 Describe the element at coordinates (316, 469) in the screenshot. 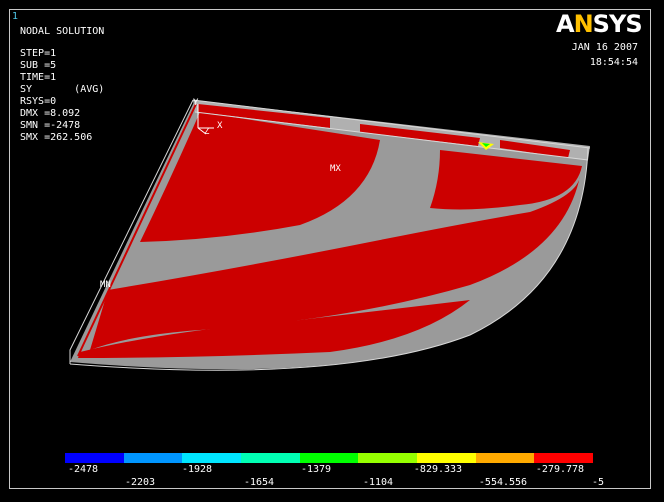

I see `legend-tick-label: -1379` at that location.